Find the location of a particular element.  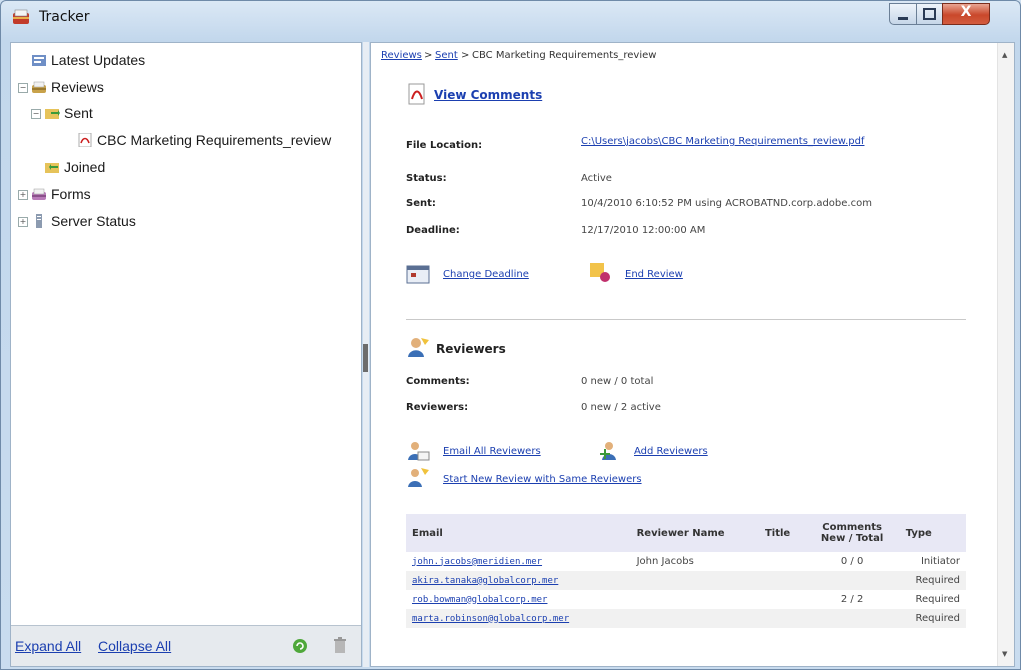

view-comments-link: View Comments is located at coordinates (488, 95).